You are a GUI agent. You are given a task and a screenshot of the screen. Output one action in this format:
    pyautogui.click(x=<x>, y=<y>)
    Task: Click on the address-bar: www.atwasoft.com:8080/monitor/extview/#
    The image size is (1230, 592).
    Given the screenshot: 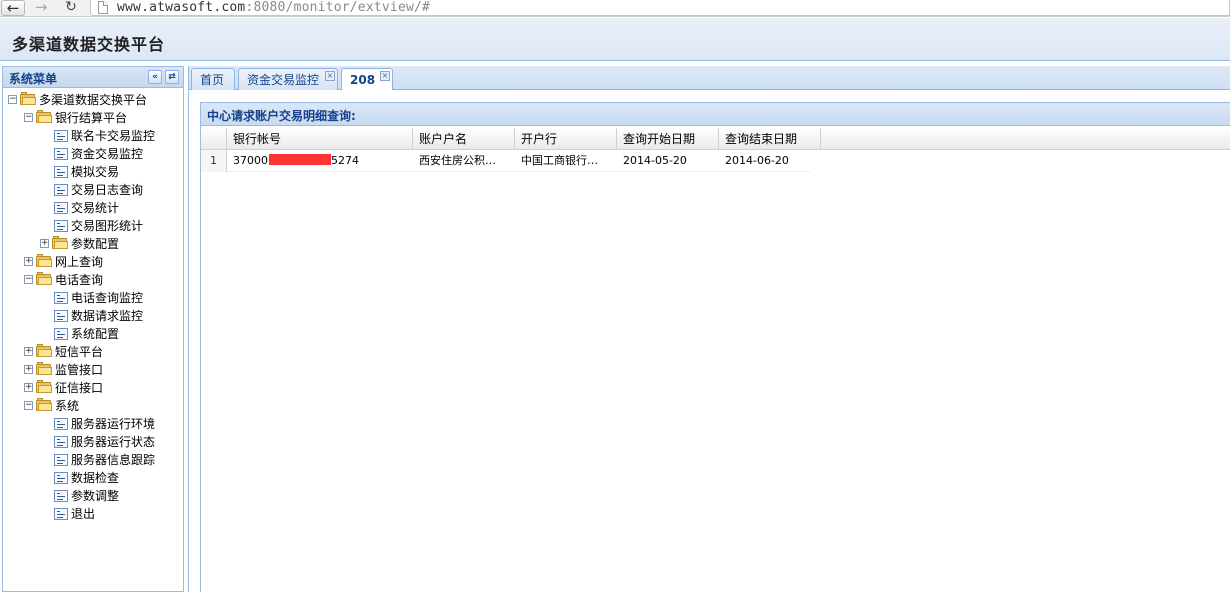 What is the action you would take?
    pyautogui.click(x=660, y=8)
    